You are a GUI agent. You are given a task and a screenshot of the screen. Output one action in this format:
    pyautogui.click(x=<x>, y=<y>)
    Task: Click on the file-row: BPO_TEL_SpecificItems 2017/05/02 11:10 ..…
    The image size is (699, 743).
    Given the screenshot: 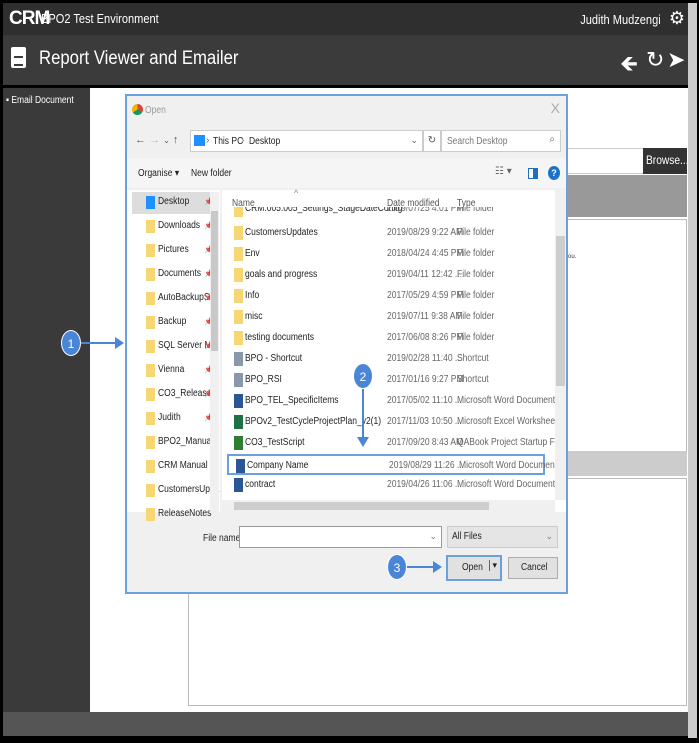 What is the action you would take?
    pyautogui.click(x=391, y=401)
    